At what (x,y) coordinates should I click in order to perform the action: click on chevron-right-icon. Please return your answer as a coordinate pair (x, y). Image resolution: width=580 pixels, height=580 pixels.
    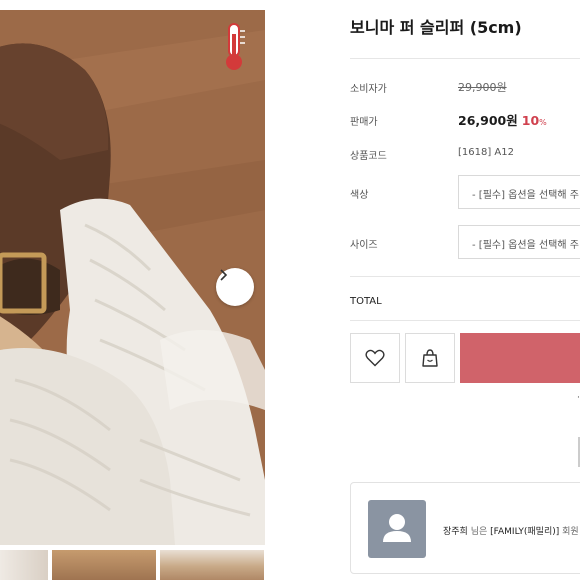
    Looking at the image, I should click on (224, 275).